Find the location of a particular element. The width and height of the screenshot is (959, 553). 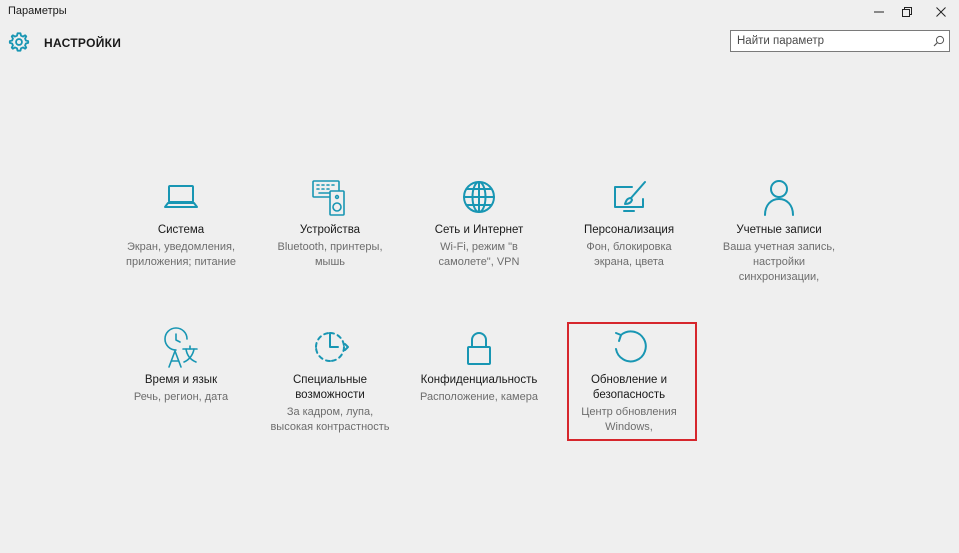

lock-icon is located at coordinates (479, 348).